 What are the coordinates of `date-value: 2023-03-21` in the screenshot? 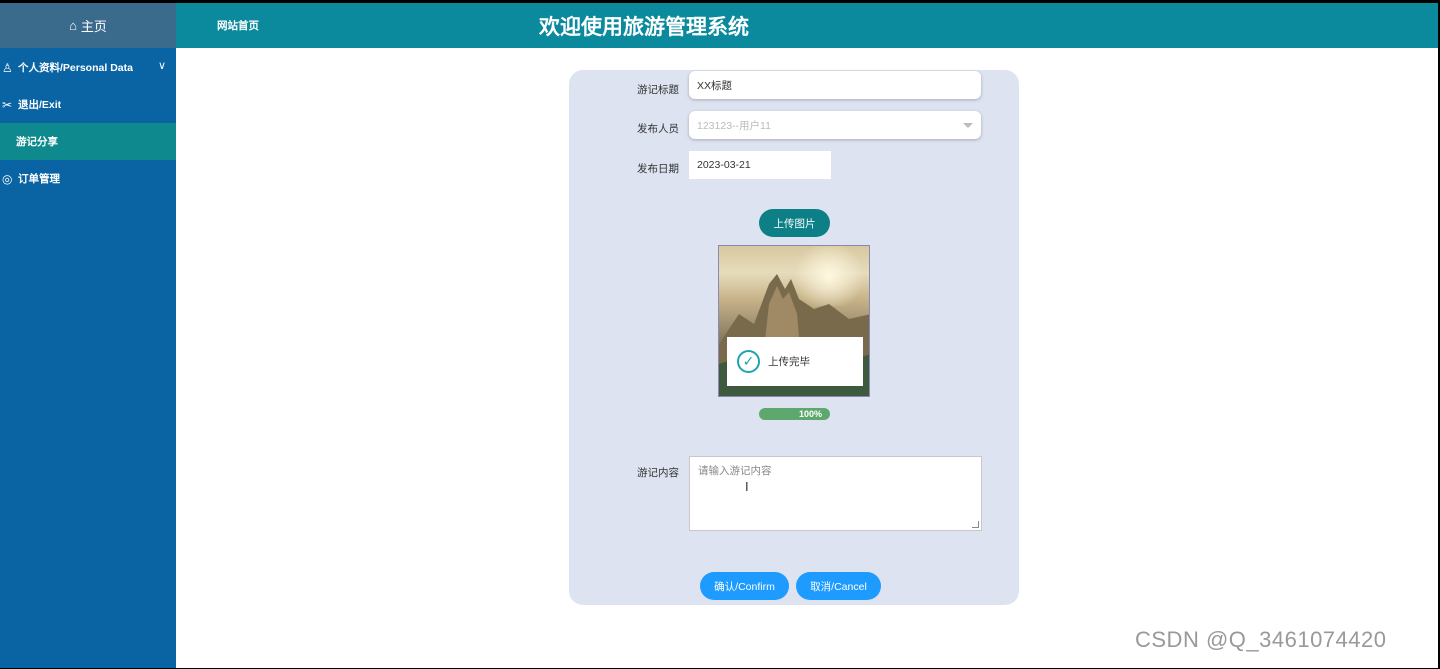 It's located at (724, 165).